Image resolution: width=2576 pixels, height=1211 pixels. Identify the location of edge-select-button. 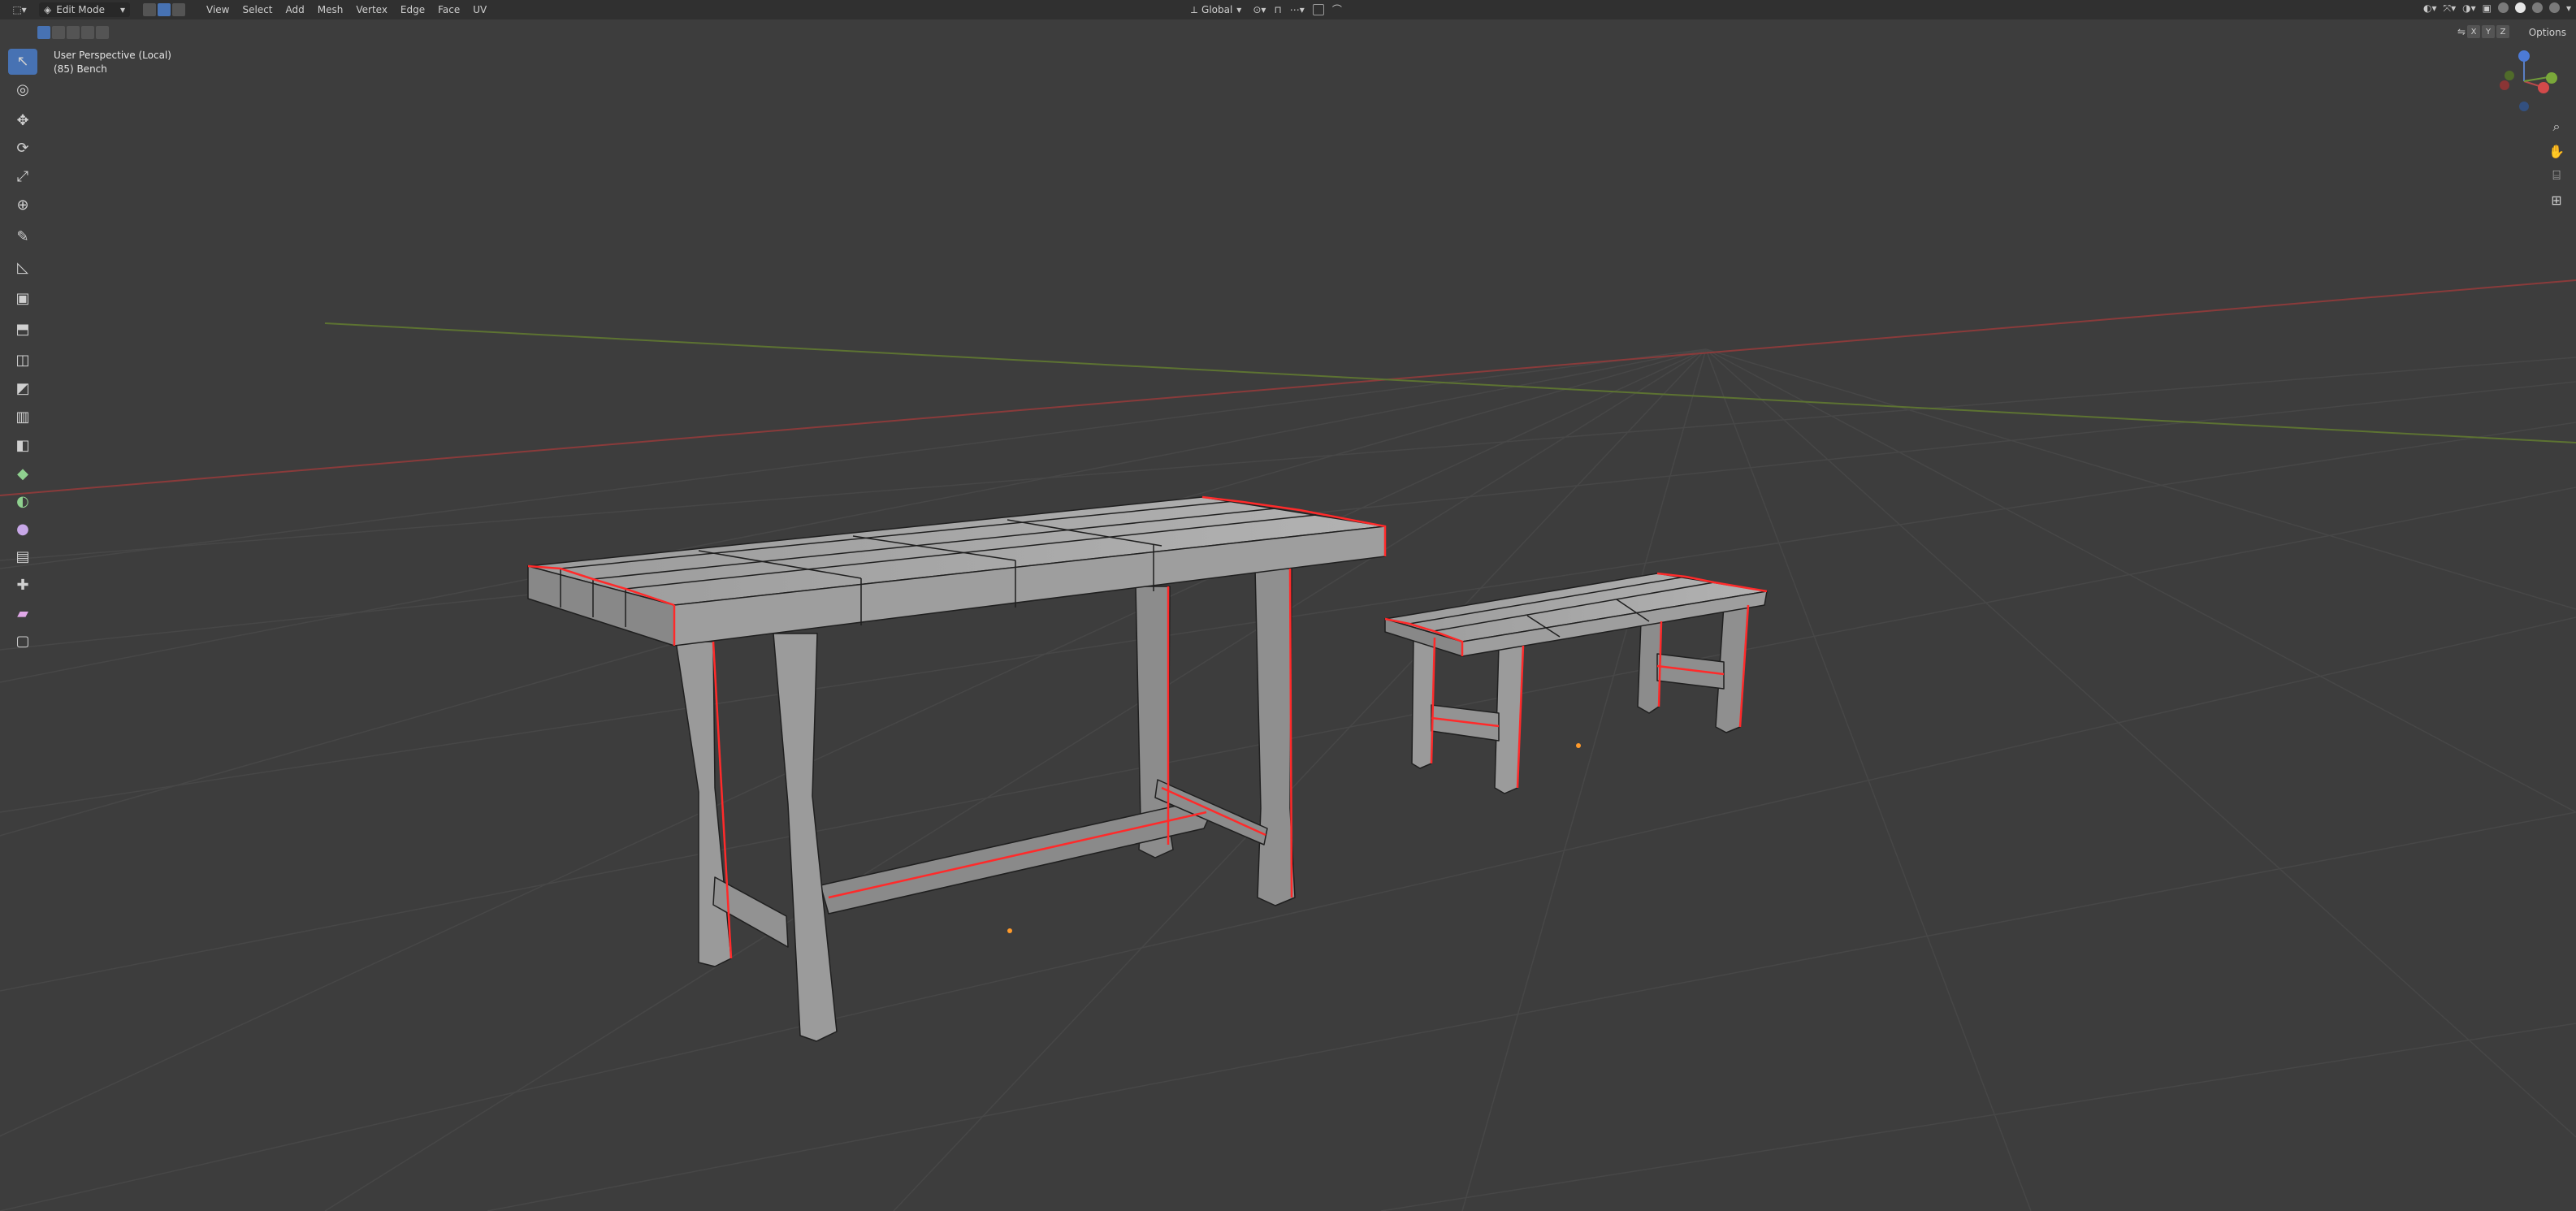
(164, 9).